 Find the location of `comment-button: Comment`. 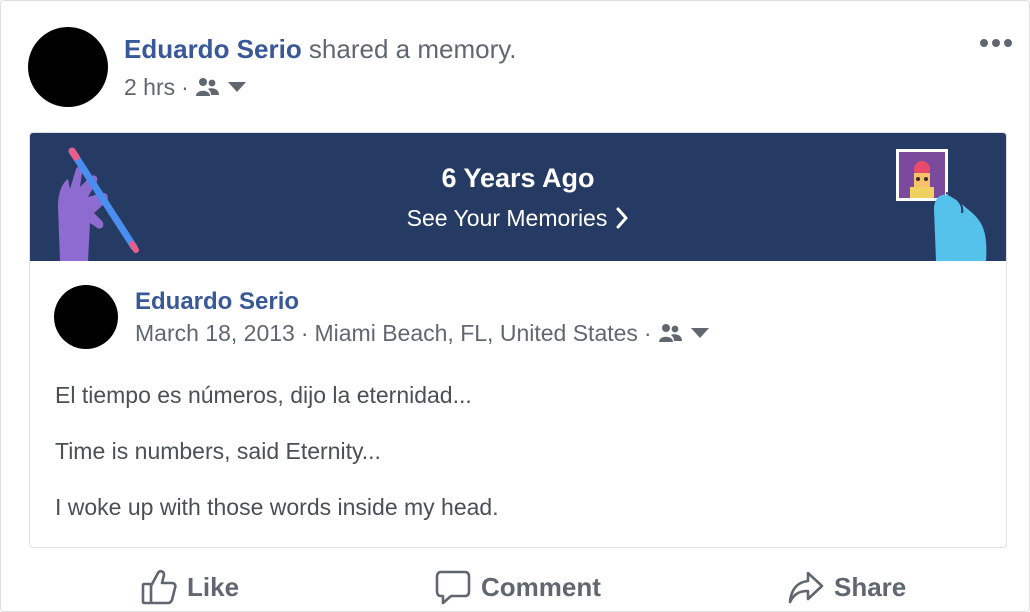

comment-button: Comment is located at coordinates (518, 587).